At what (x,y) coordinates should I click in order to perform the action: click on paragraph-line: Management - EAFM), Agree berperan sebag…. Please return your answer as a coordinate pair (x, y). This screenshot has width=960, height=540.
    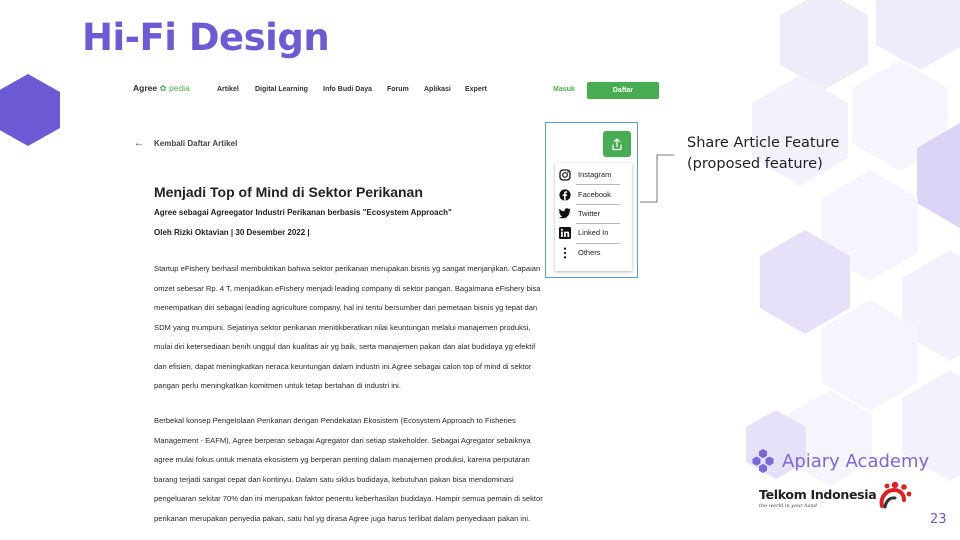
    Looking at the image, I should click on (342, 440).